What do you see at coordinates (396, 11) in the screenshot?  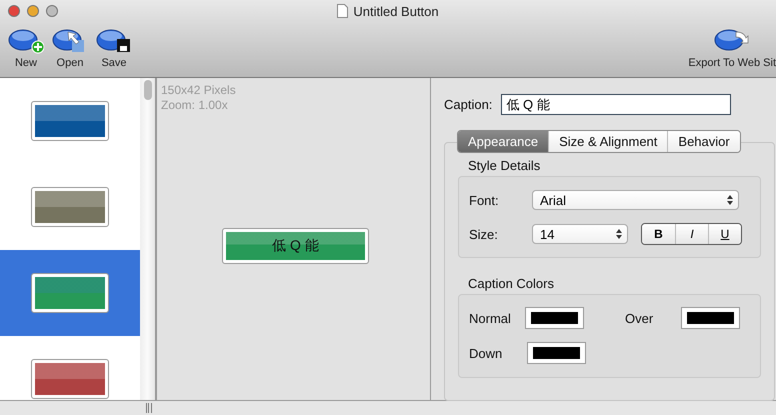 I see `window-title: Untitled Button` at bounding box center [396, 11].